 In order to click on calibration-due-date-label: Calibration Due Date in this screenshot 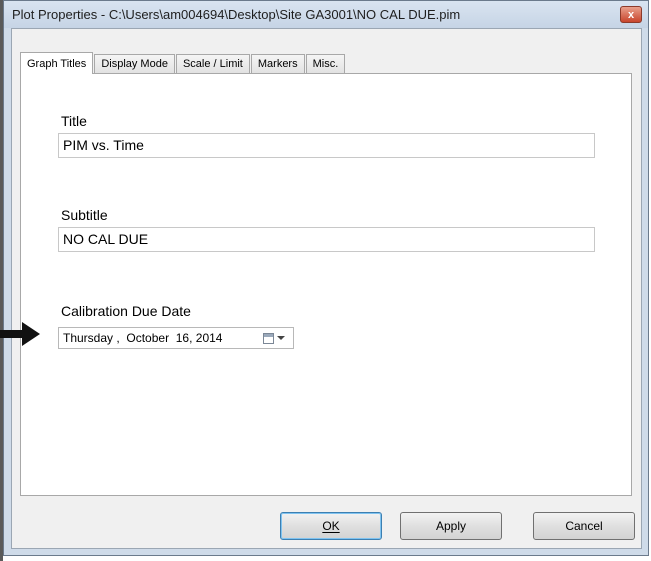, I will do `click(126, 311)`.